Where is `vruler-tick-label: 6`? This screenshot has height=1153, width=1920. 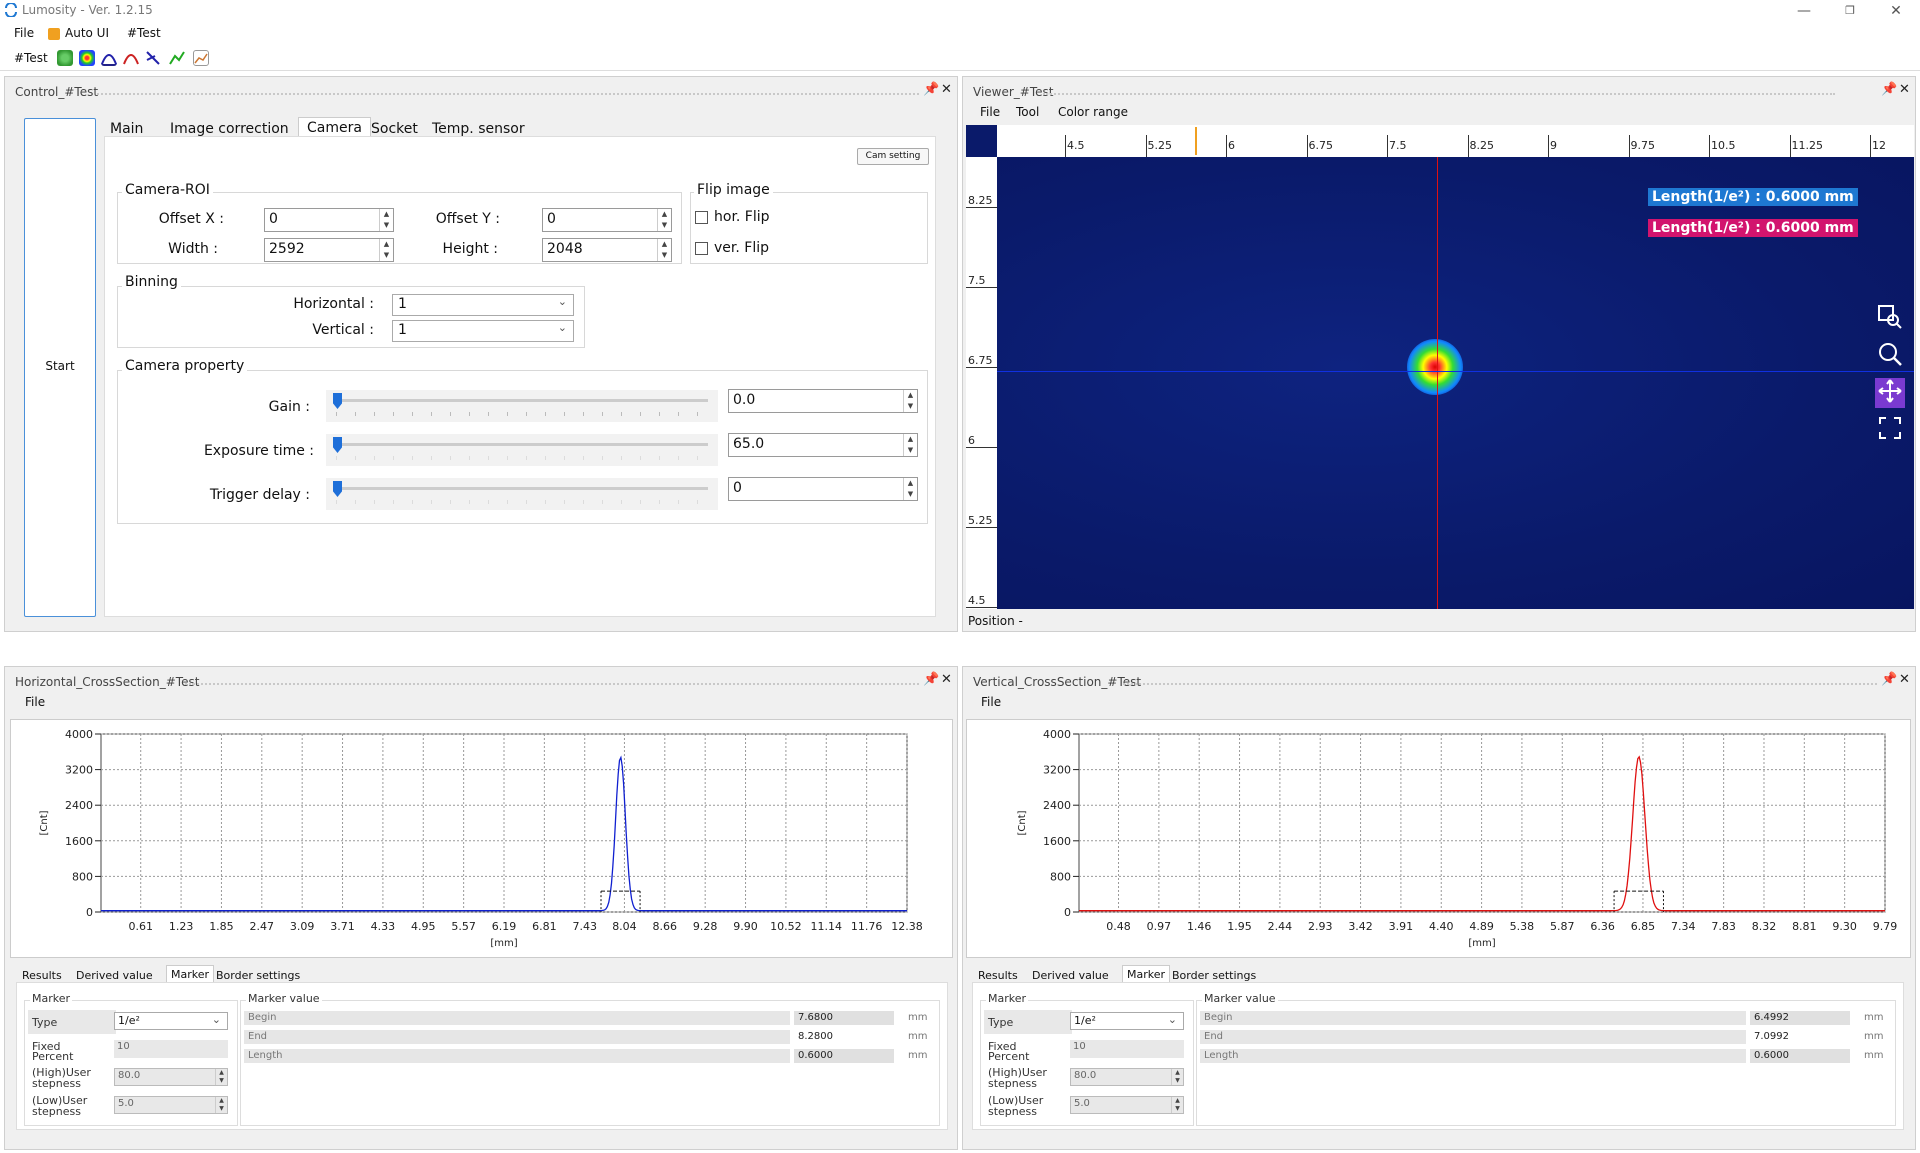 vruler-tick-label: 6 is located at coordinates (971, 440).